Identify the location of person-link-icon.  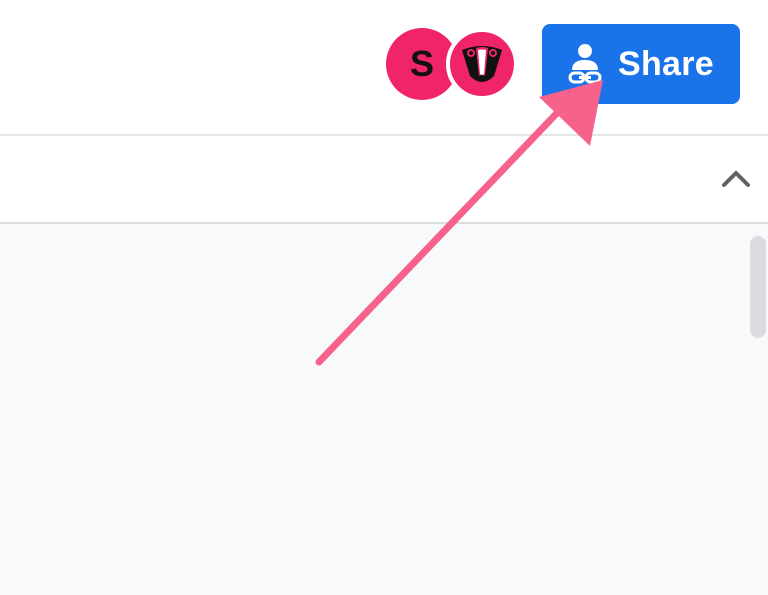
(585, 64).